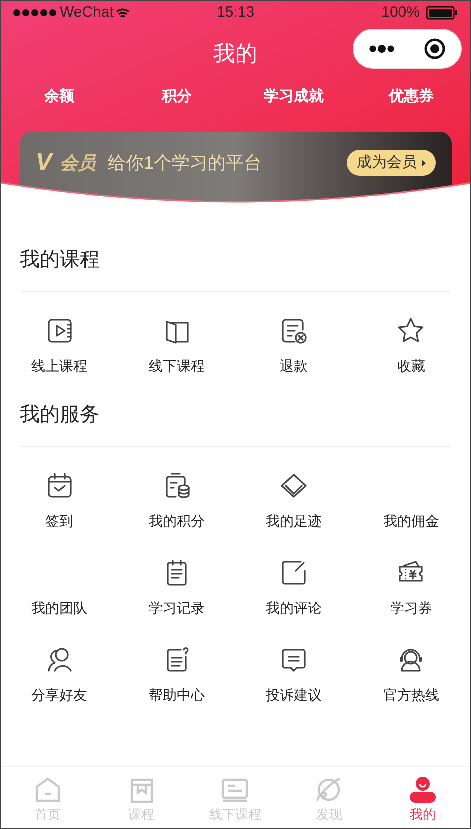 The image size is (471, 829). I want to click on stat-link: 余额, so click(59, 97).